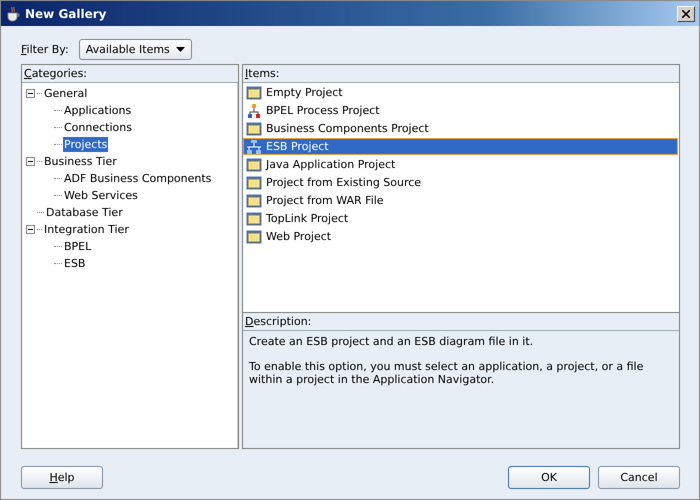 The width and height of the screenshot is (700, 500). Describe the element at coordinates (325, 200) in the screenshot. I see `item-label: Project from WAR File` at that location.